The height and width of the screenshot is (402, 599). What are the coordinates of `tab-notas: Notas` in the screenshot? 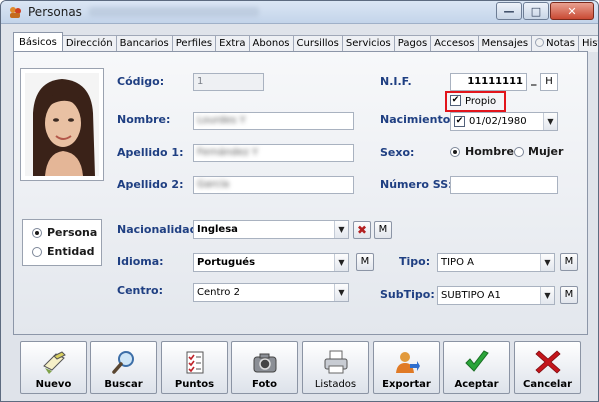 It's located at (555, 43).